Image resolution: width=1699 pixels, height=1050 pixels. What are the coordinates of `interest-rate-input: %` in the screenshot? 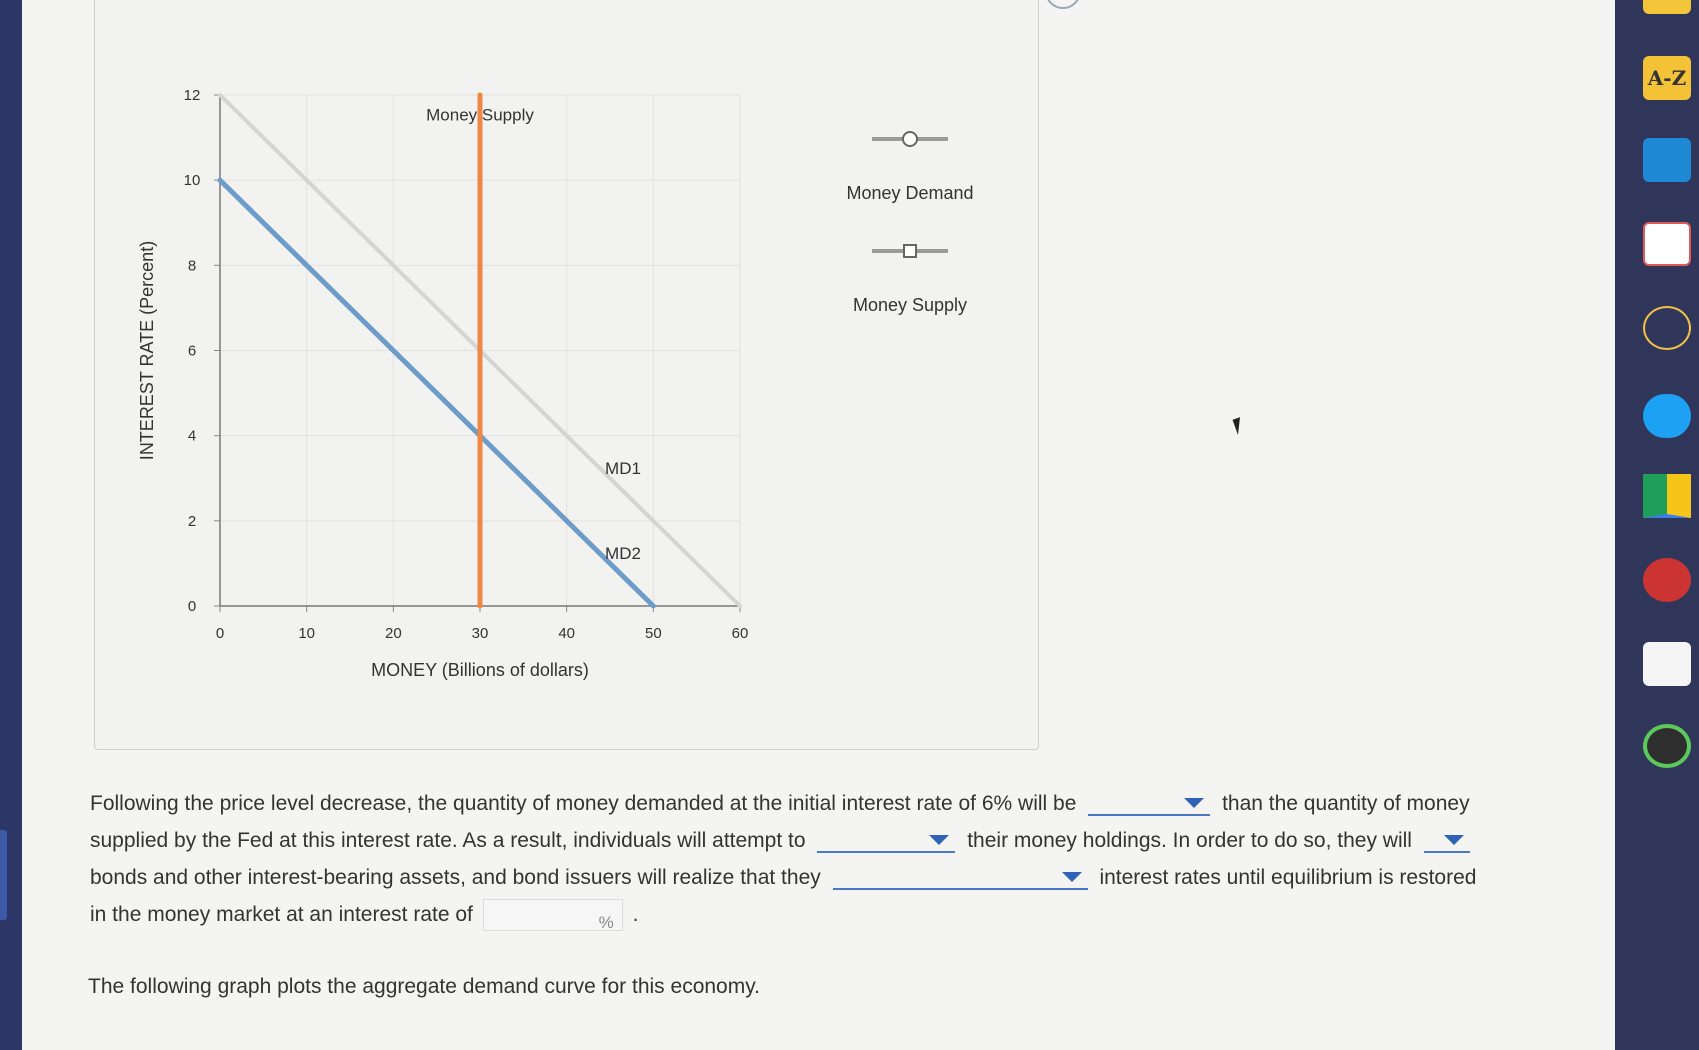 It's located at (552, 915).